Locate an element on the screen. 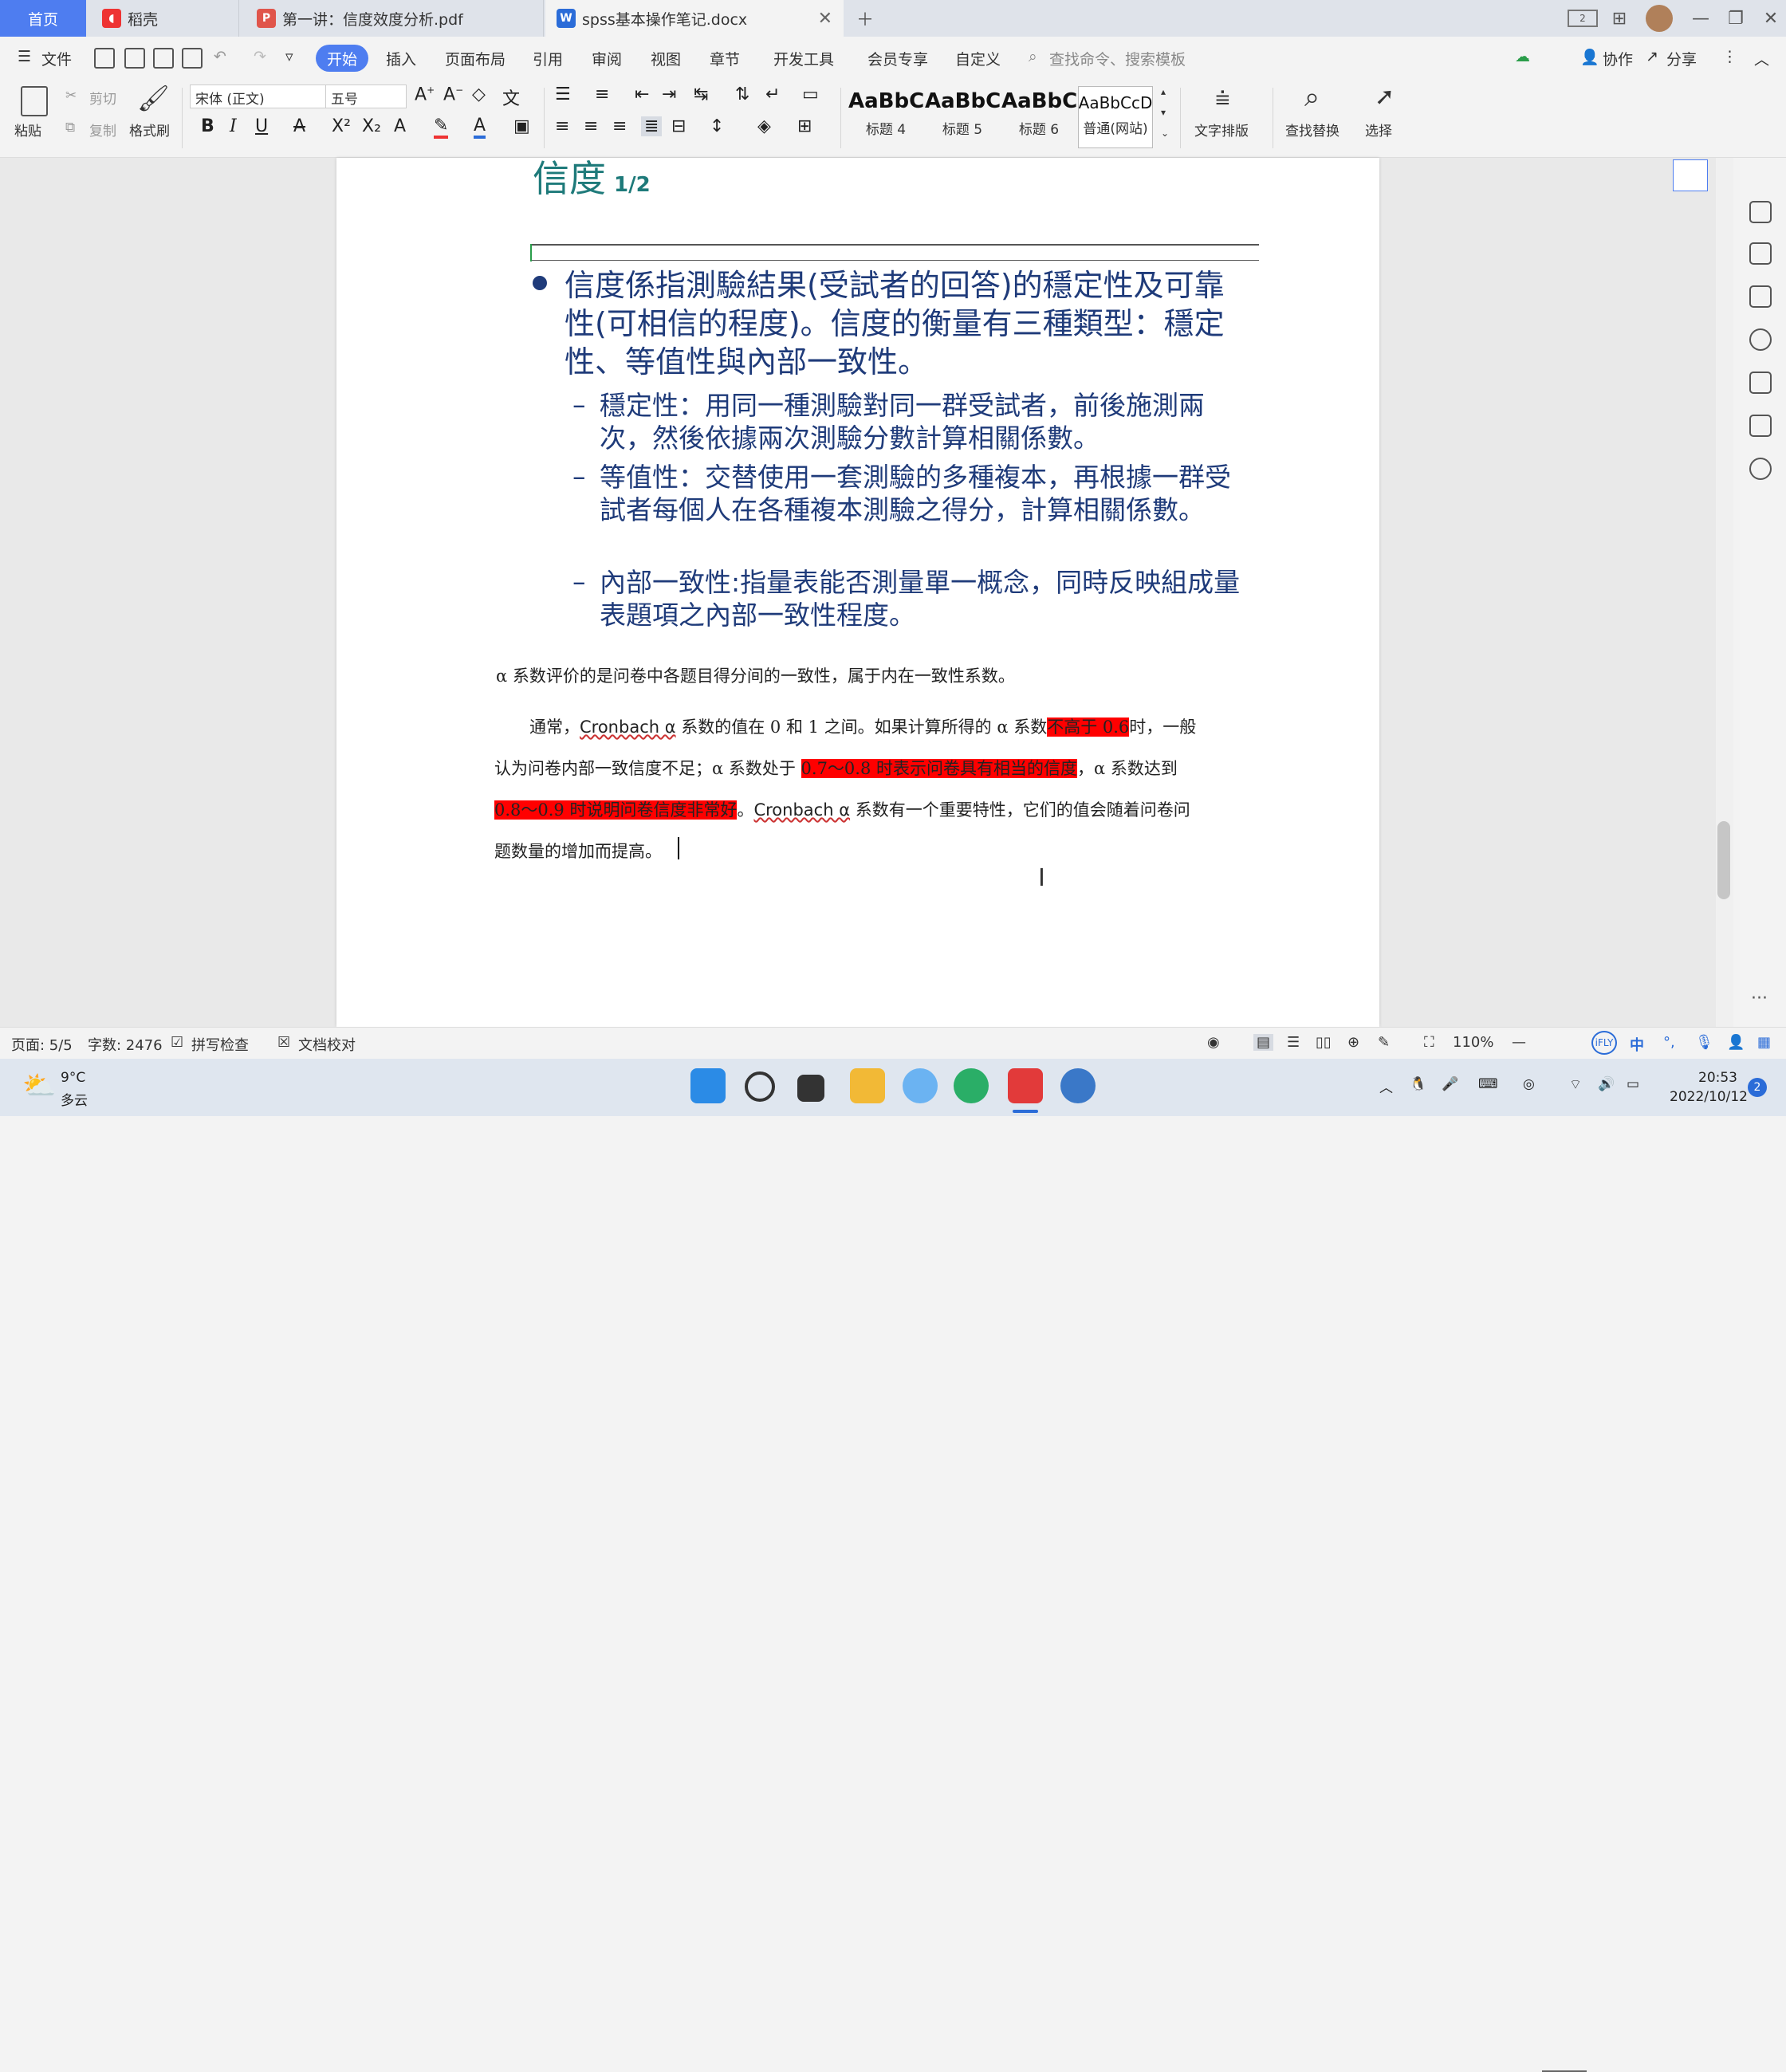 The height and width of the screenshot is (2072, 1786). align-right-icon: ≡ is located at coordinates (619, 126).